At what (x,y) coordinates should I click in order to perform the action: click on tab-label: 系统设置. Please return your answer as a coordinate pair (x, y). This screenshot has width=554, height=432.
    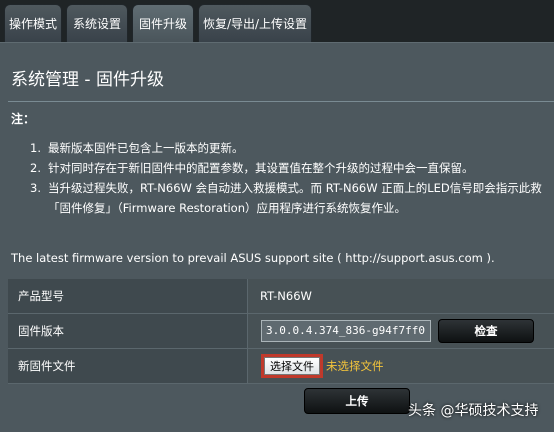
    Looking at the image, I should click on (96, 24).